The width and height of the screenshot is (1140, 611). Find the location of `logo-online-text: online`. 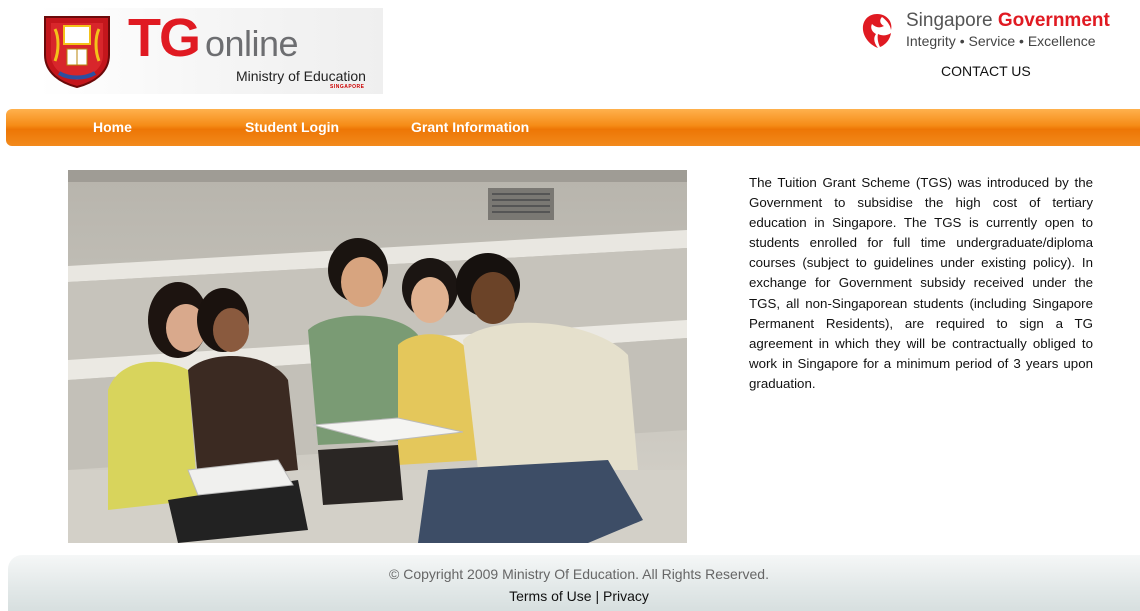

logo-online-text: online is located at coordinates (252, 43).